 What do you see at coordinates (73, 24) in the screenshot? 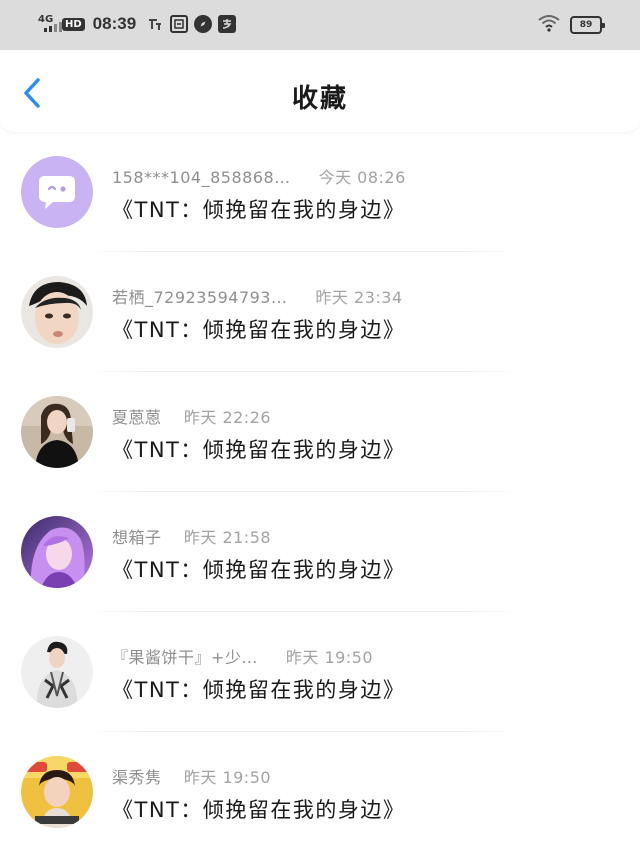
I see `hd-badge: HD` at bounding box center [73, 24].